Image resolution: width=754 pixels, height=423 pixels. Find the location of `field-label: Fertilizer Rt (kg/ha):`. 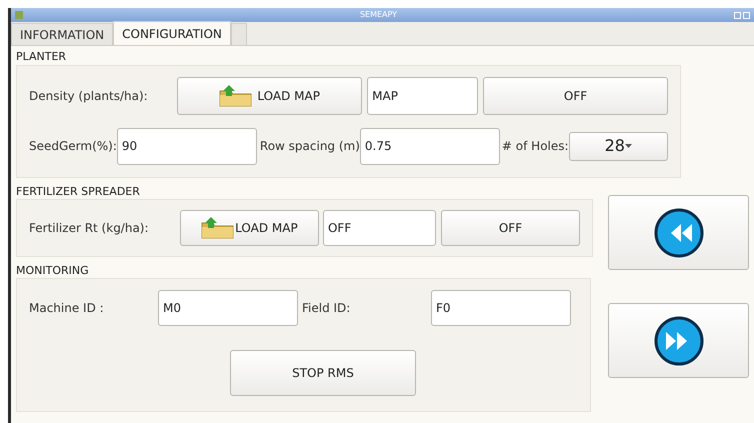

field-label: Fertilizer Rt (kg/ha): is located at coordinates (89, 228).